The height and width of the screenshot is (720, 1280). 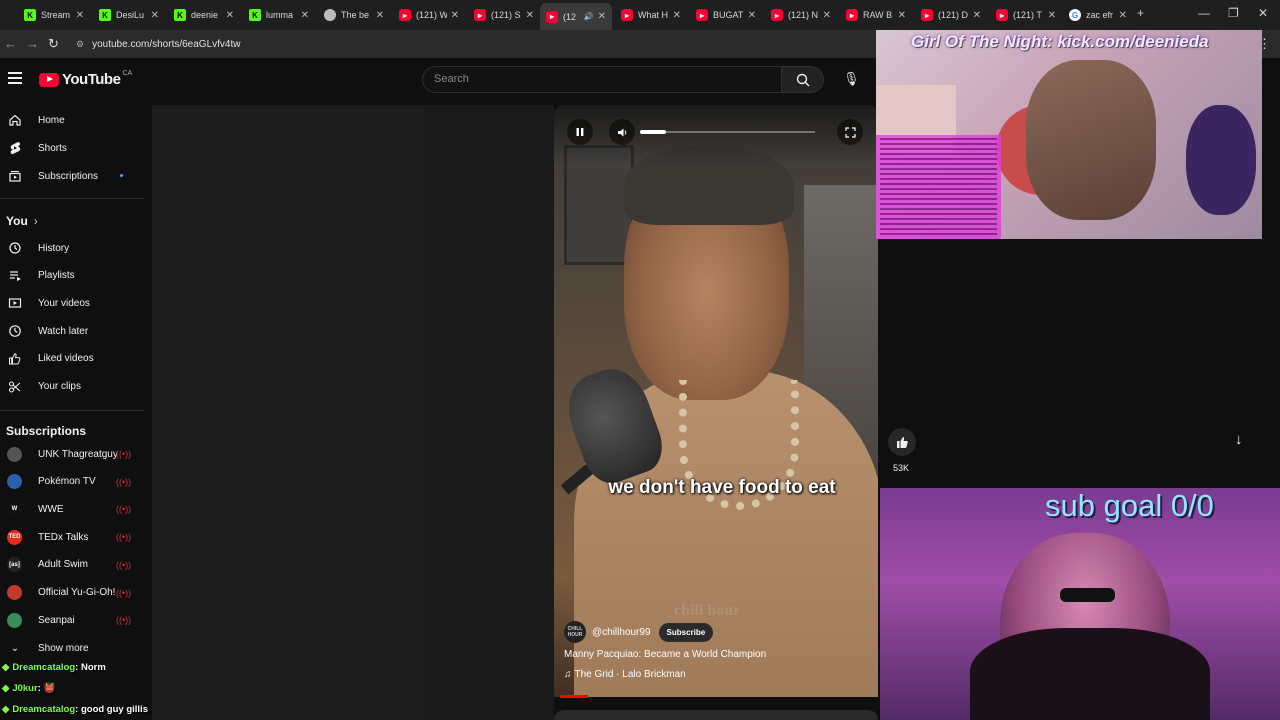 I want to click on back-icon: ←, so click(x=10, y=43).